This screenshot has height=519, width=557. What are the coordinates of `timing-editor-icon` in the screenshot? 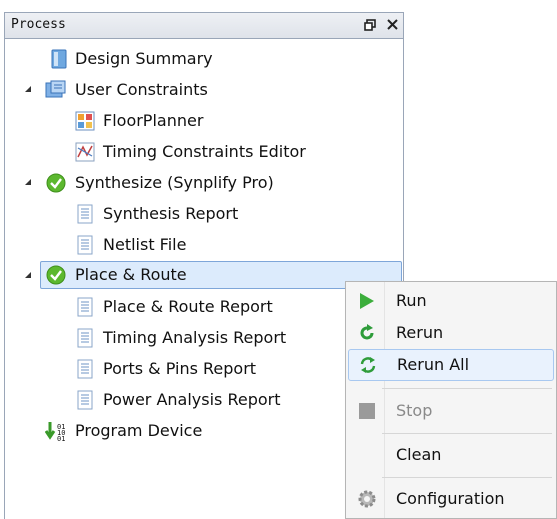 It's located at (85, 152).